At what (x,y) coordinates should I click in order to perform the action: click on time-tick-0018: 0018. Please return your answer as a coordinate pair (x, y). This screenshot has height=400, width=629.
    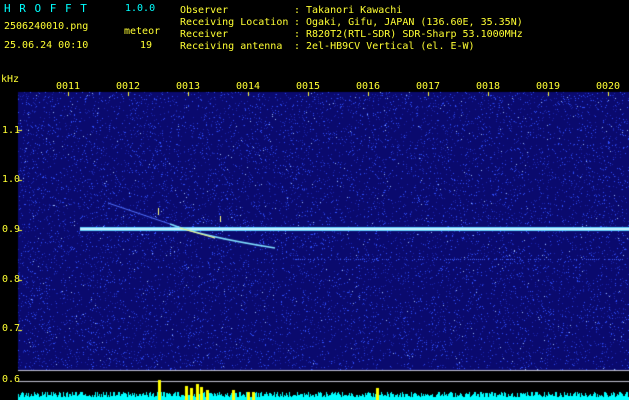
    Looking at the image, I should click on (488, 86).